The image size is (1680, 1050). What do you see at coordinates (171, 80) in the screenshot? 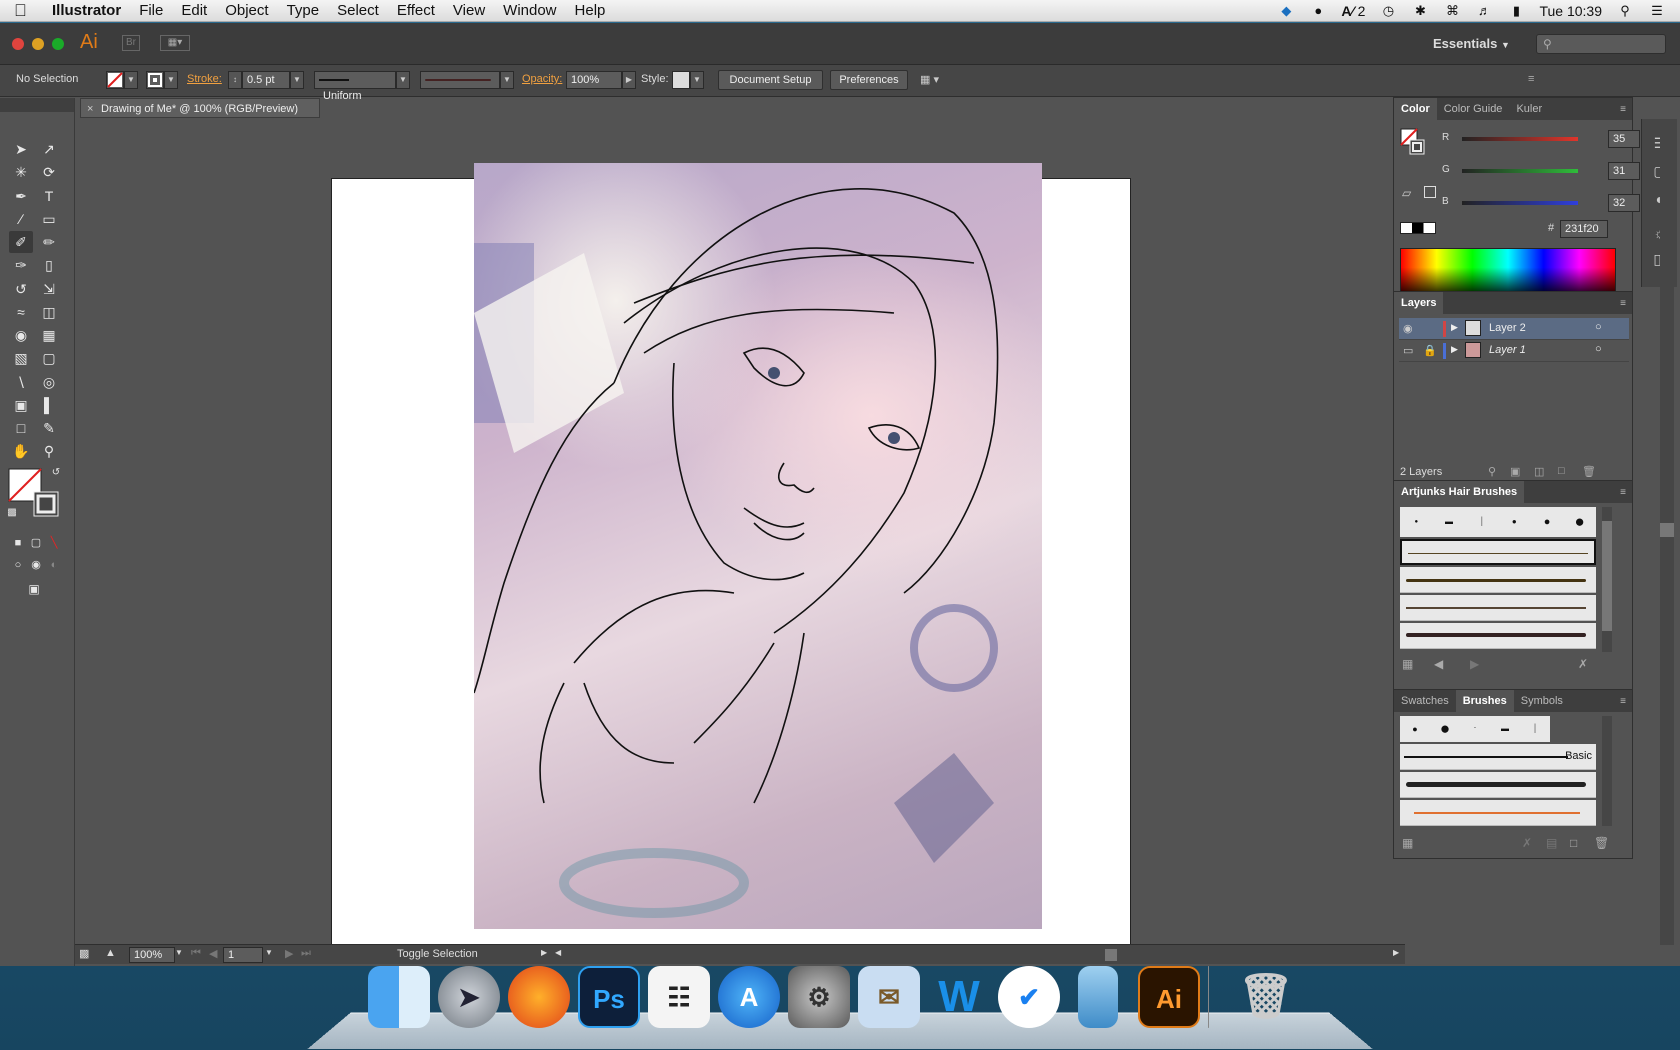
I see `stroke-color-dropdown: ▼` at bounding box center [171, 80].